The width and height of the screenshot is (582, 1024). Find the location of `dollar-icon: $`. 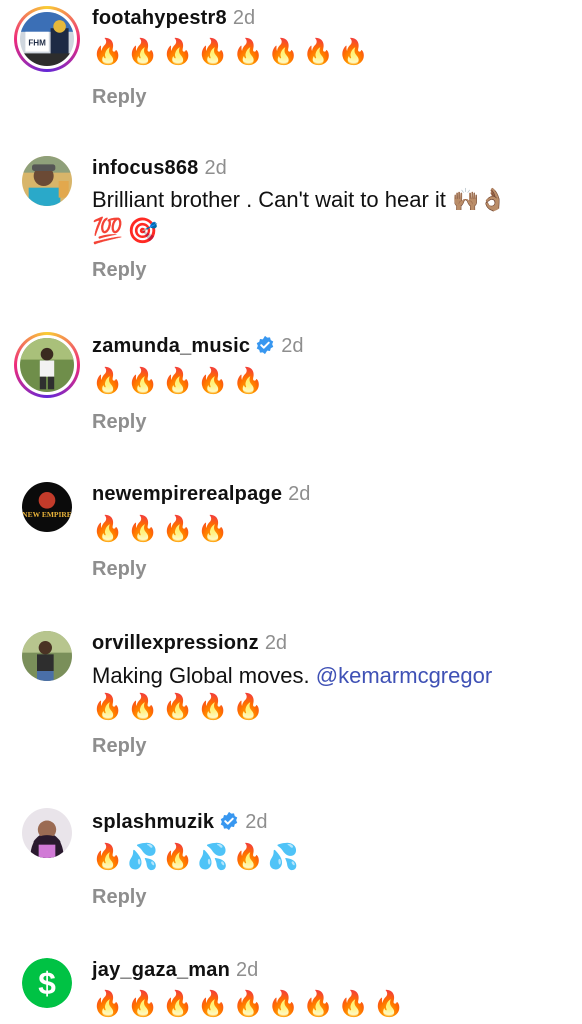

dollar-icon: $ is located at coordinates (47, 983).